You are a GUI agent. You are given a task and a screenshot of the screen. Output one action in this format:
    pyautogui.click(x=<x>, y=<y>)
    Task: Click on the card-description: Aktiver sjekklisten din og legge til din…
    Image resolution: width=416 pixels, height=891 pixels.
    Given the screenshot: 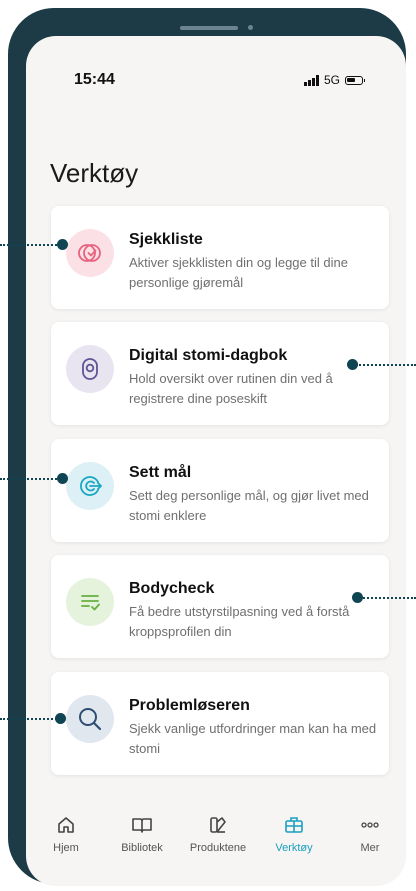 What is the action you would take?
    pyautogui.click(x=238, y=272)
    